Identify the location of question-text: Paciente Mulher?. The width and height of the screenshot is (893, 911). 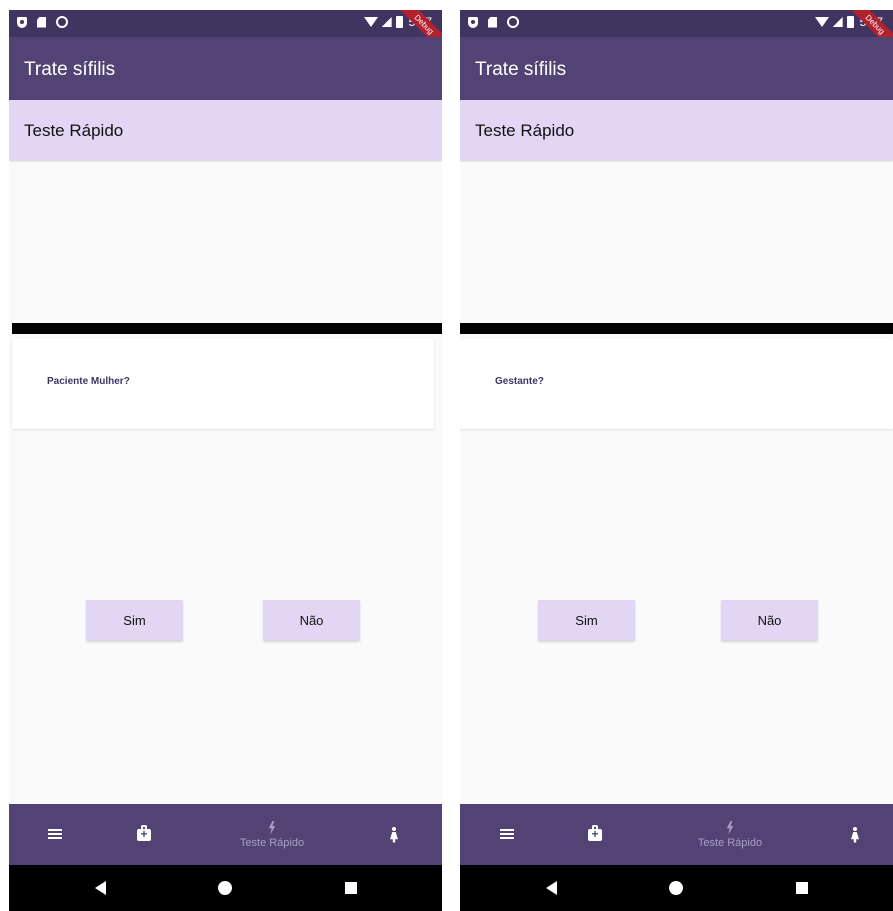
(88, 381).